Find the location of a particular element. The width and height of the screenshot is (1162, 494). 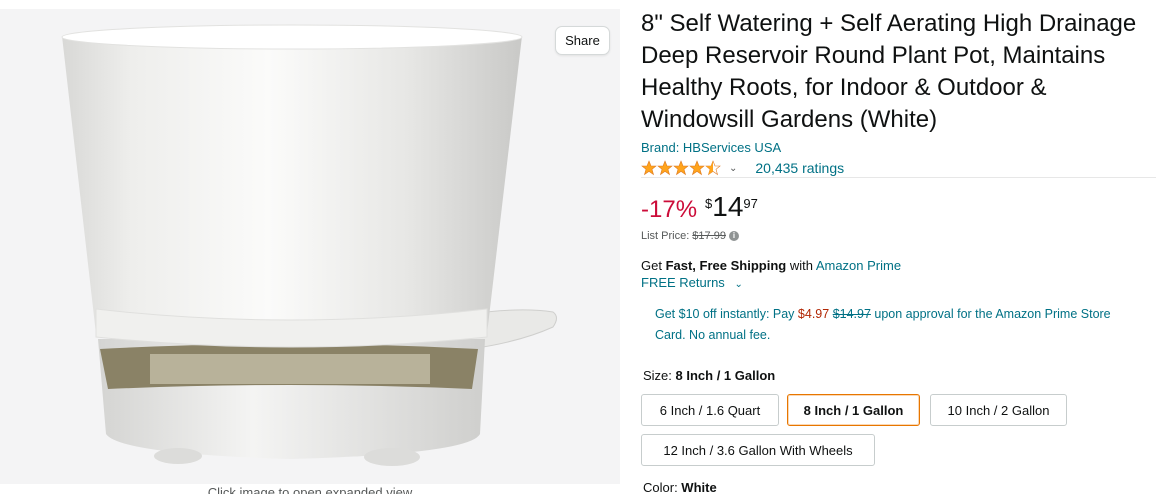

free-returns-link: FREE Returns ⌄ is located at coordinates (692, 282).